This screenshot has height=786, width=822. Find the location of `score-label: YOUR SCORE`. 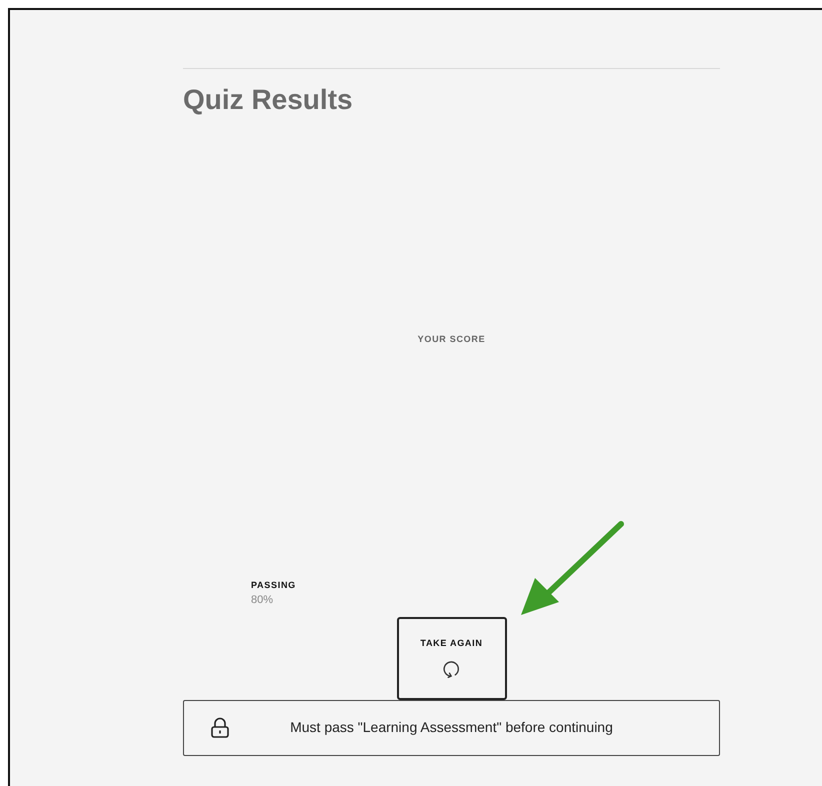

score-label: YOUR SCORE is located at coordinates (452, 339).